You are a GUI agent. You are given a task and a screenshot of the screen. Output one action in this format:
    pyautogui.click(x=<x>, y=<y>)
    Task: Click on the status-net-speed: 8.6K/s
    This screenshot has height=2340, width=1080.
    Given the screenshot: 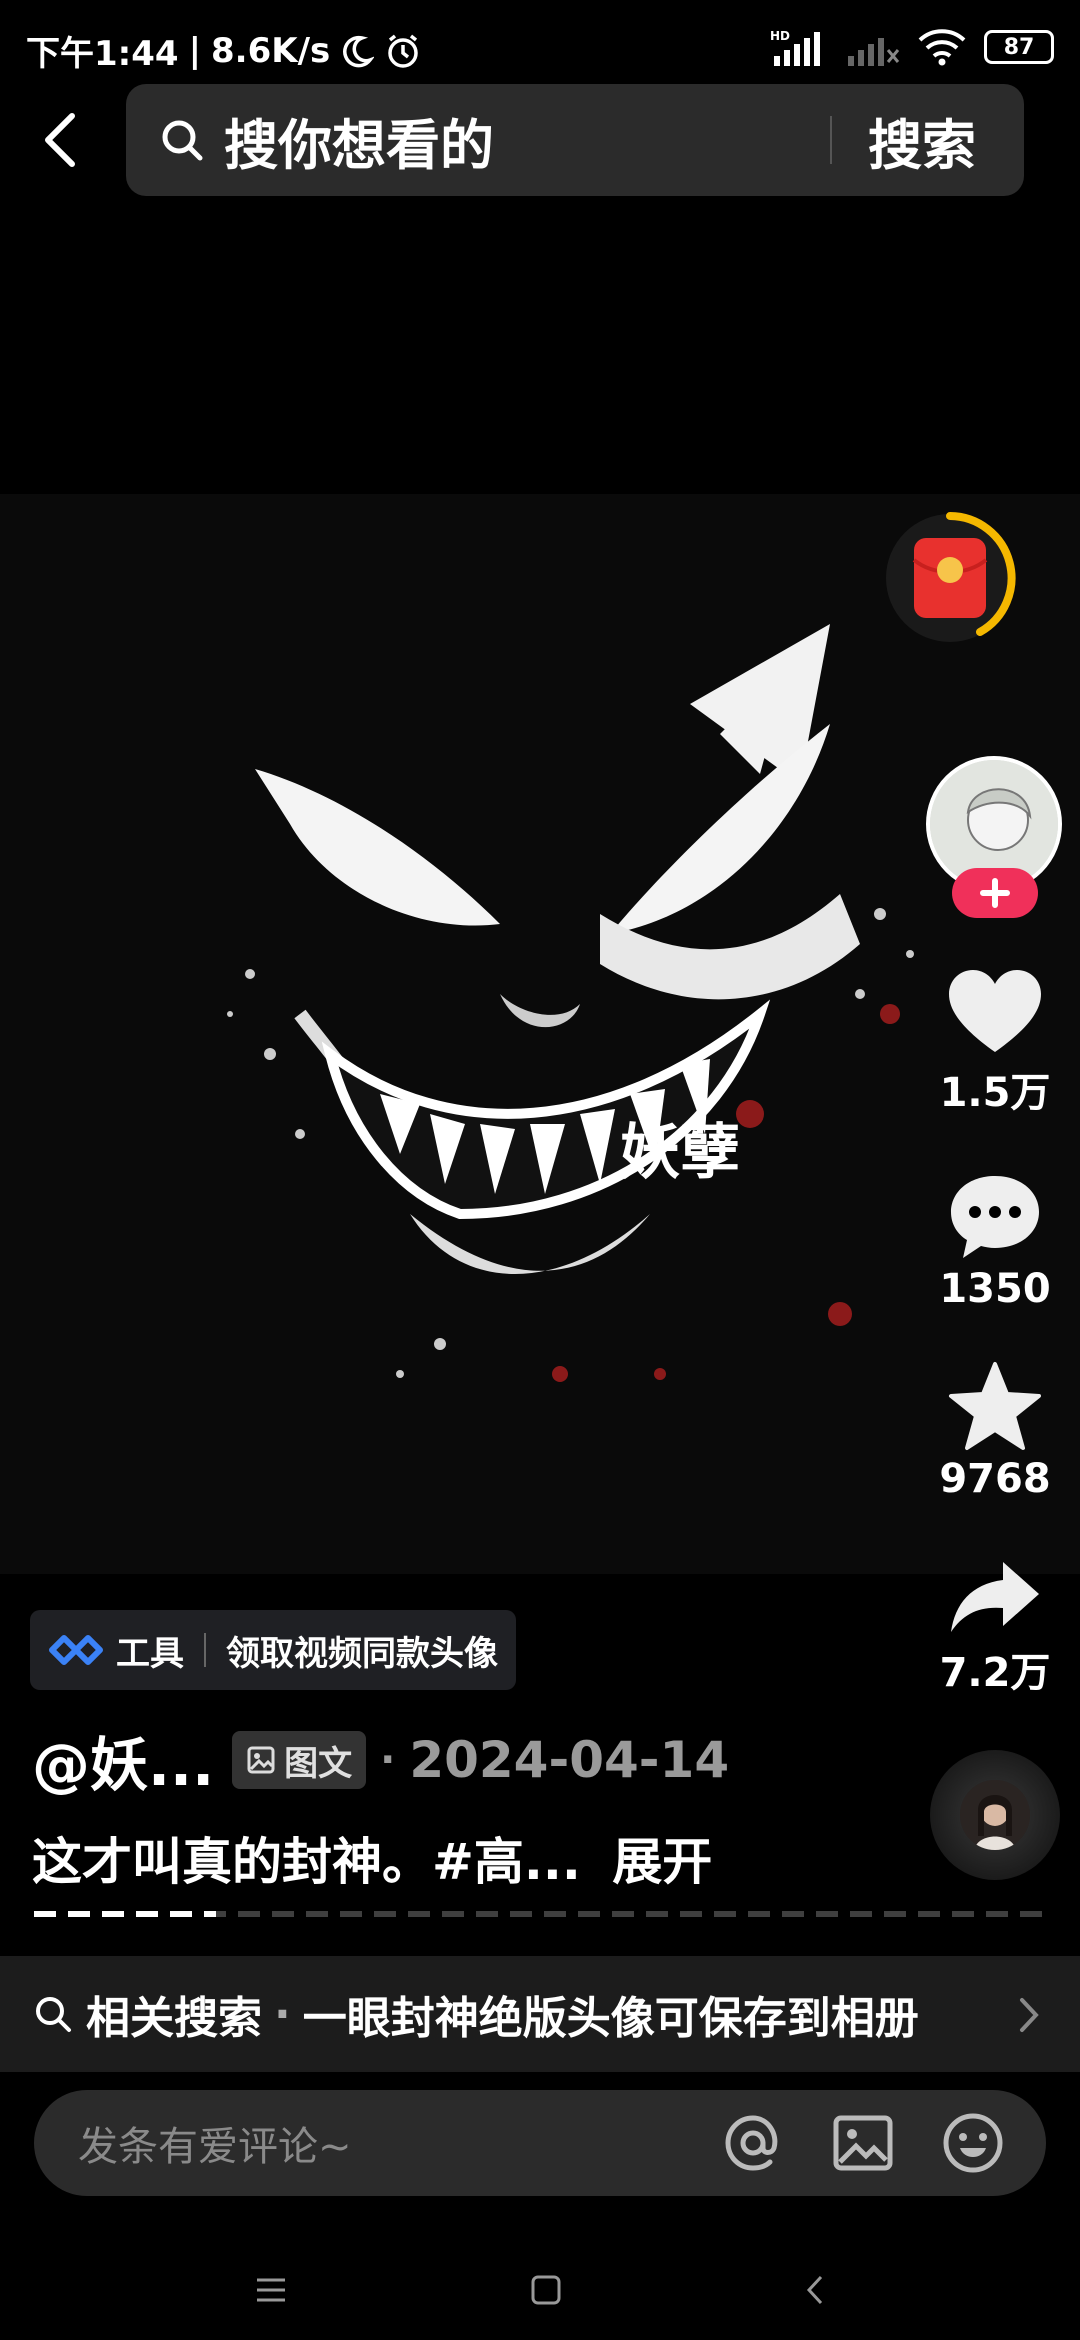 What is the action you would take?
    pyautogui.click(x=271, y=50)
    